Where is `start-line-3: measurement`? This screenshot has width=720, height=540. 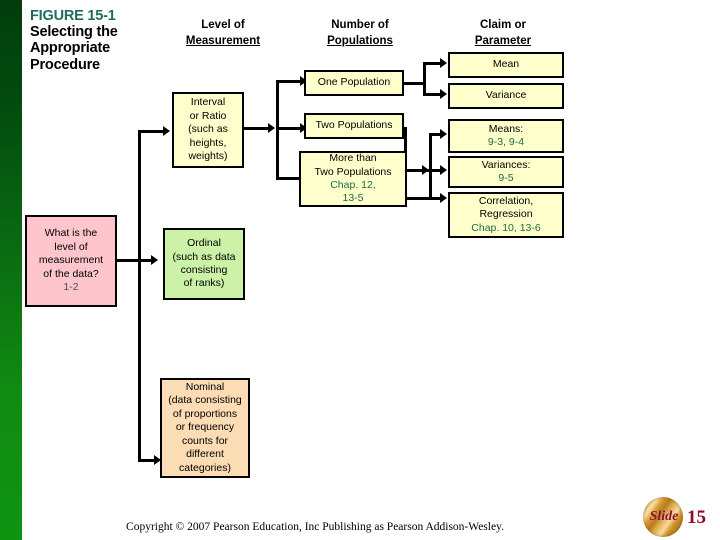
start-line-3: measurement is located at coordinates (71, 260).